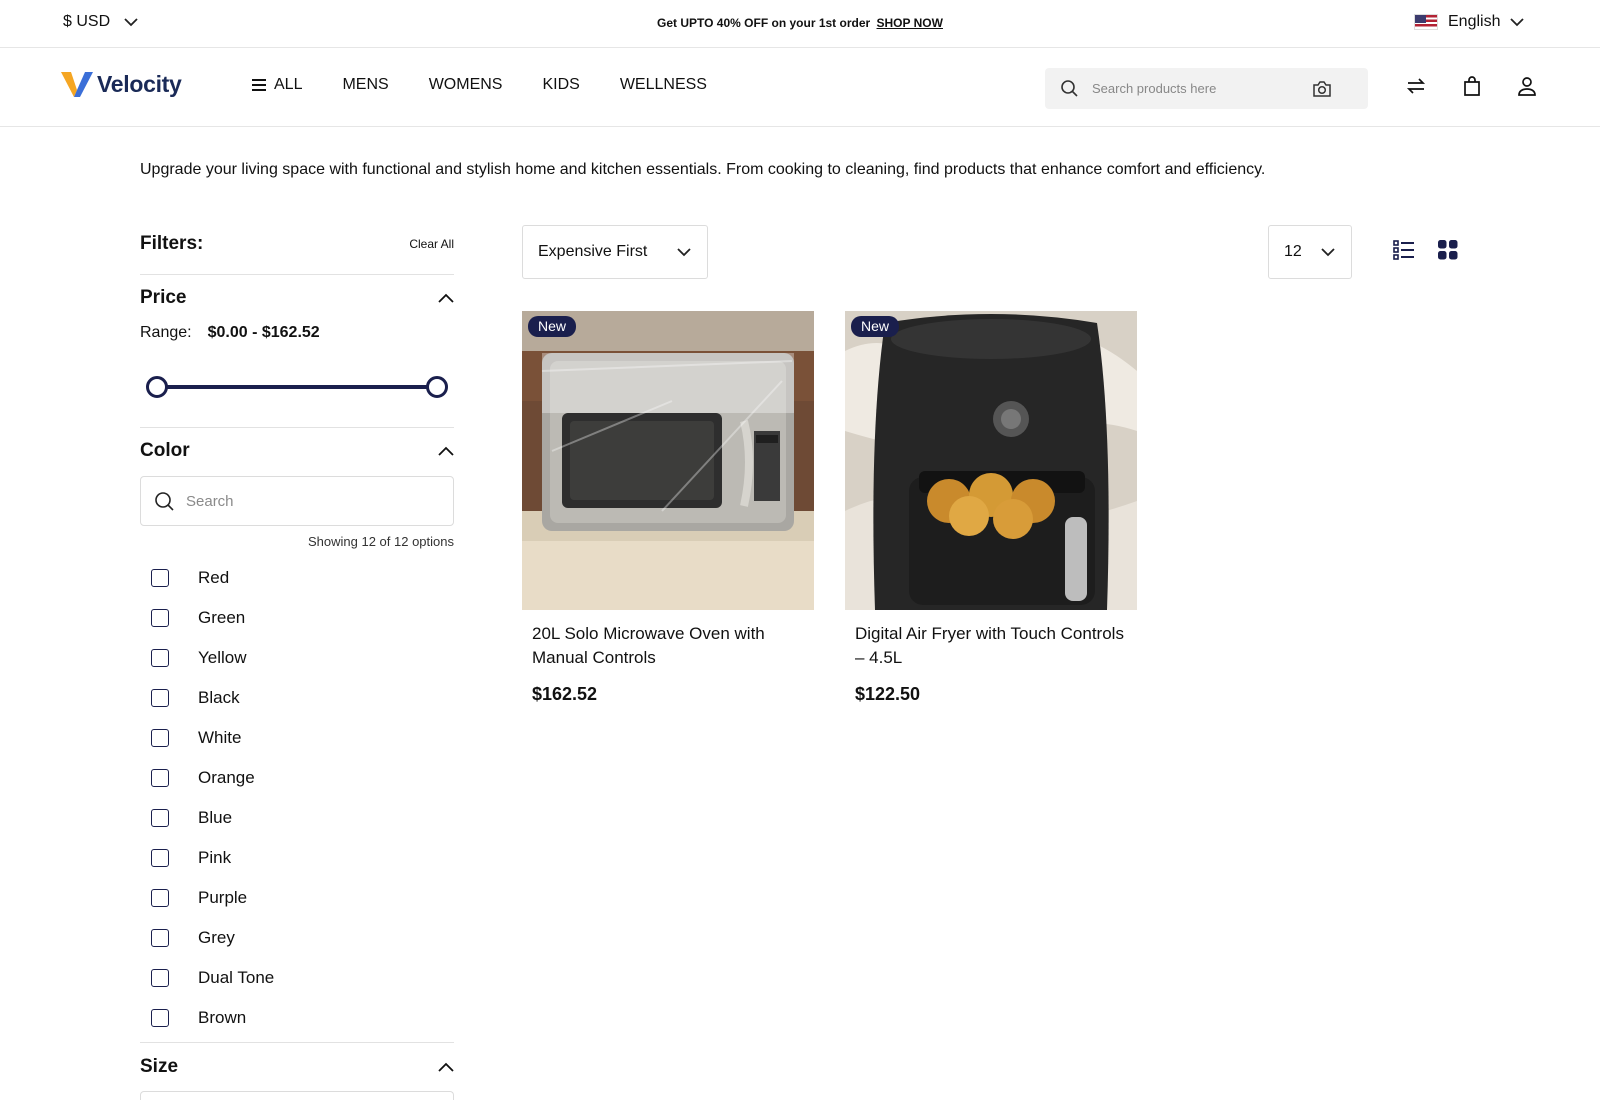  I want to click on language-selector: English, so click(1469, 22).